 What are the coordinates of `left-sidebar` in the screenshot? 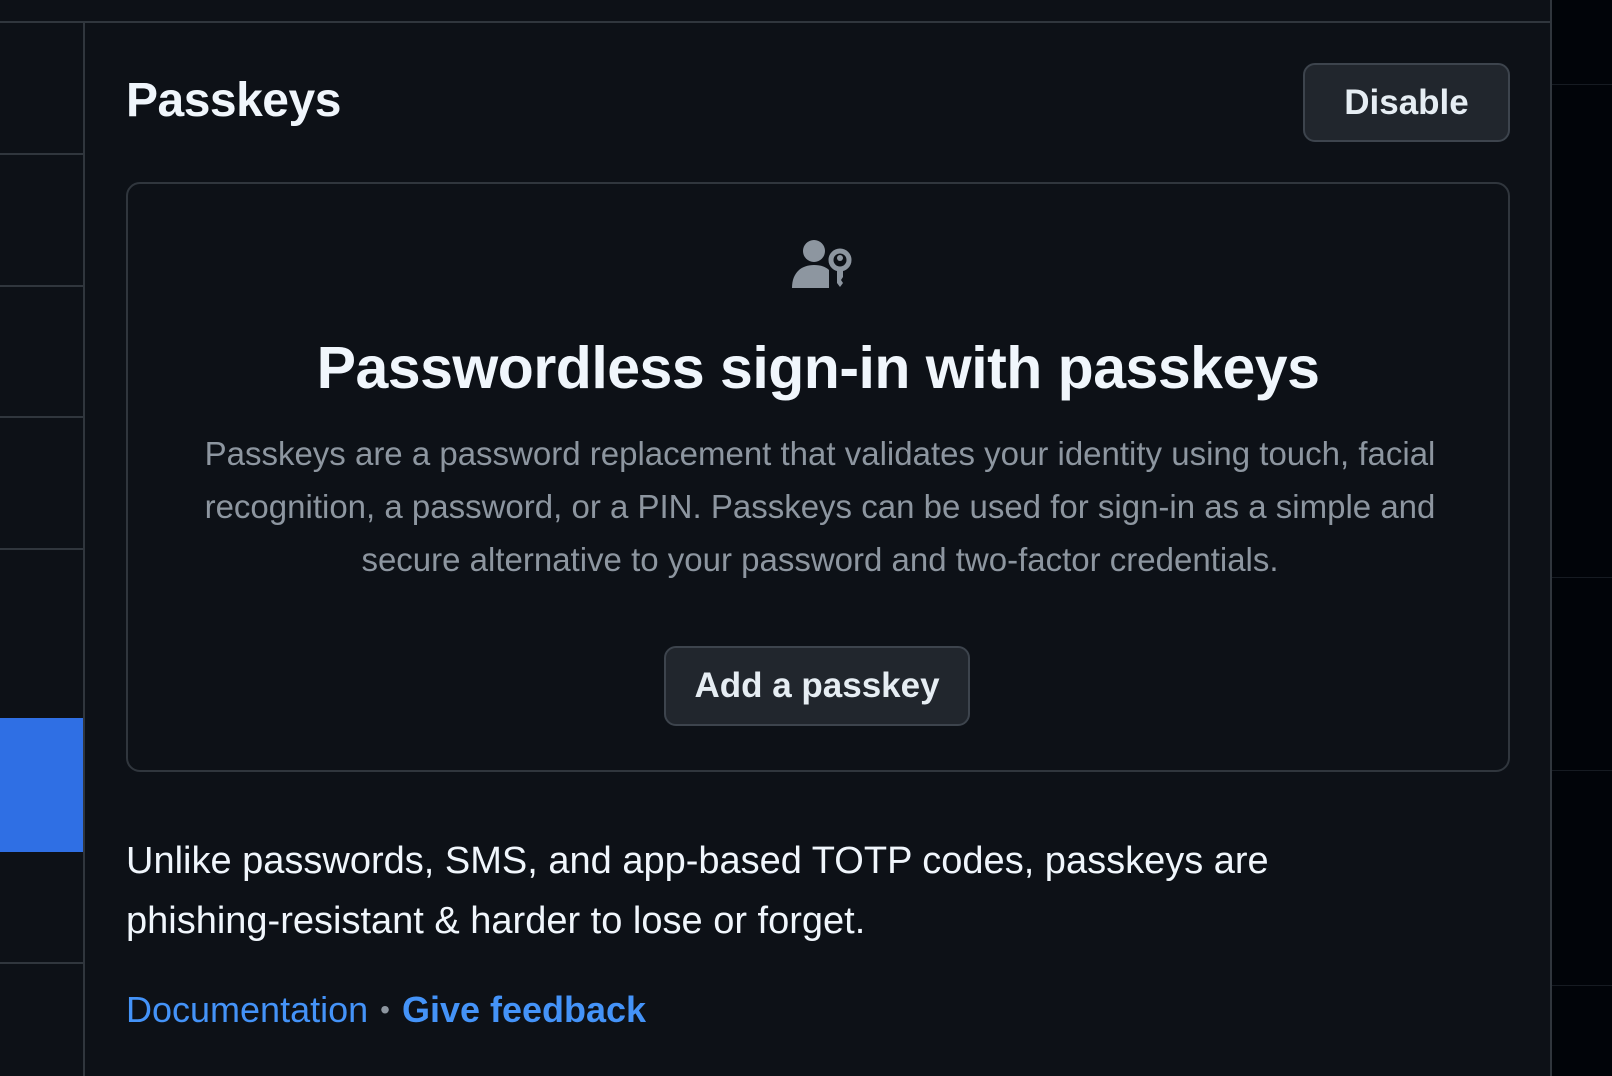 It's located at (42, 549).